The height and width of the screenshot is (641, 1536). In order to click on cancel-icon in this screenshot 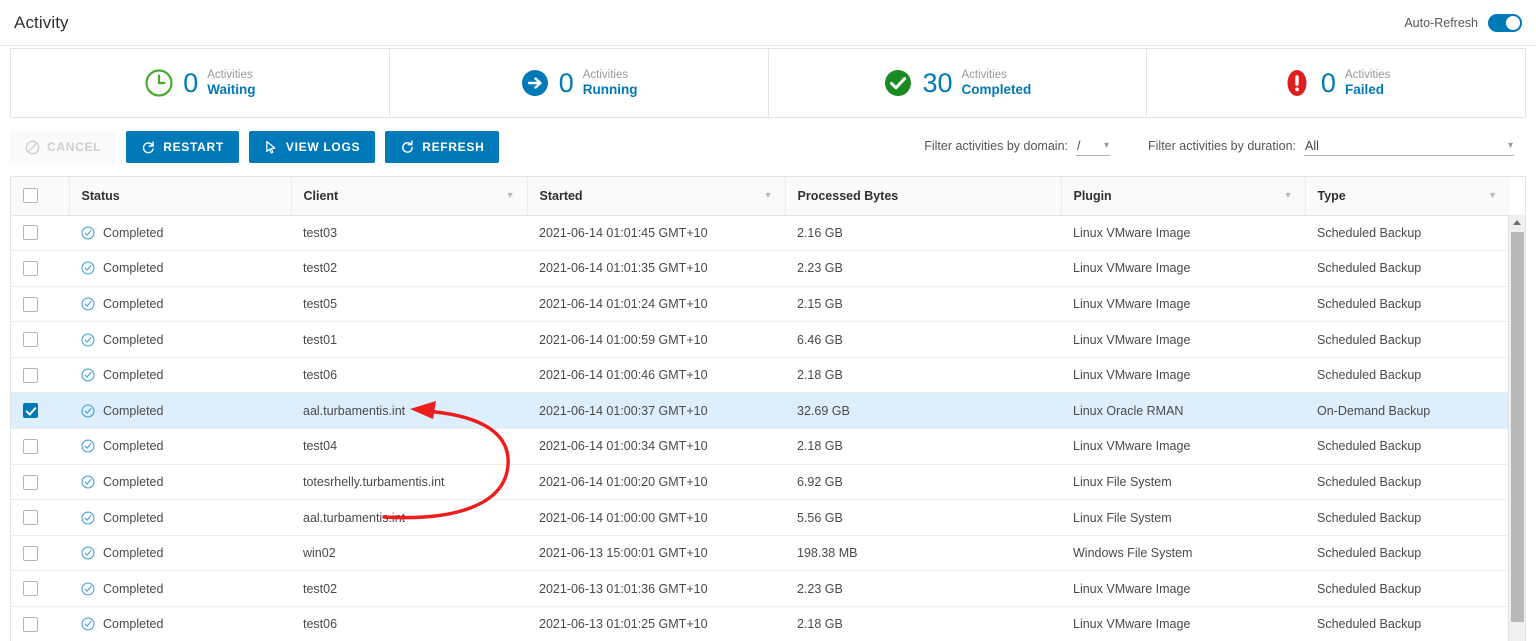, I will do `click(32, 147)`.